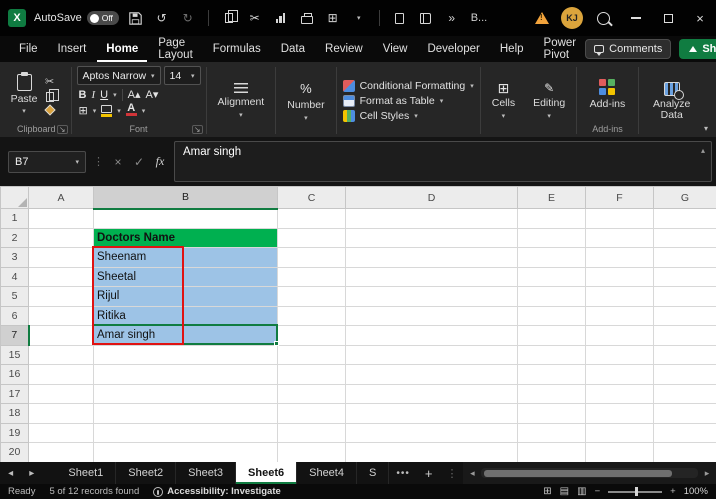  I want to click on cancel-button: ×, so click(118, 162).